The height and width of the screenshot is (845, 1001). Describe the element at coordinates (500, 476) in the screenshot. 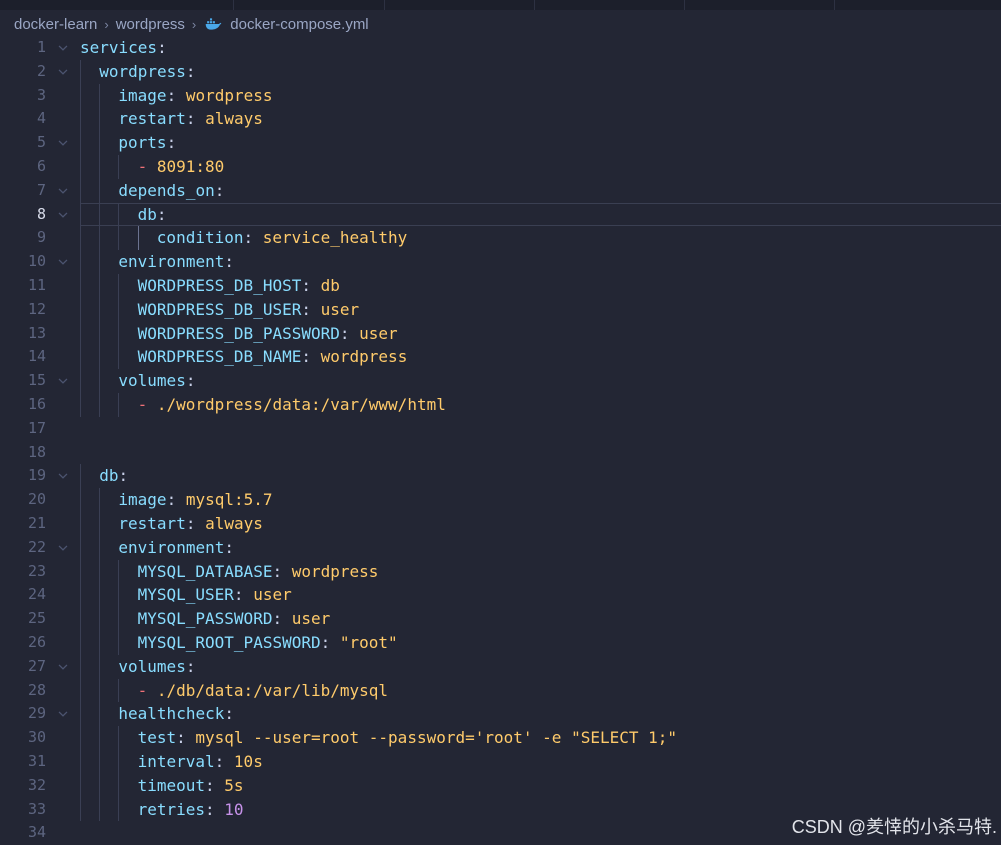

I see `code-line: 19 db:` at that location.